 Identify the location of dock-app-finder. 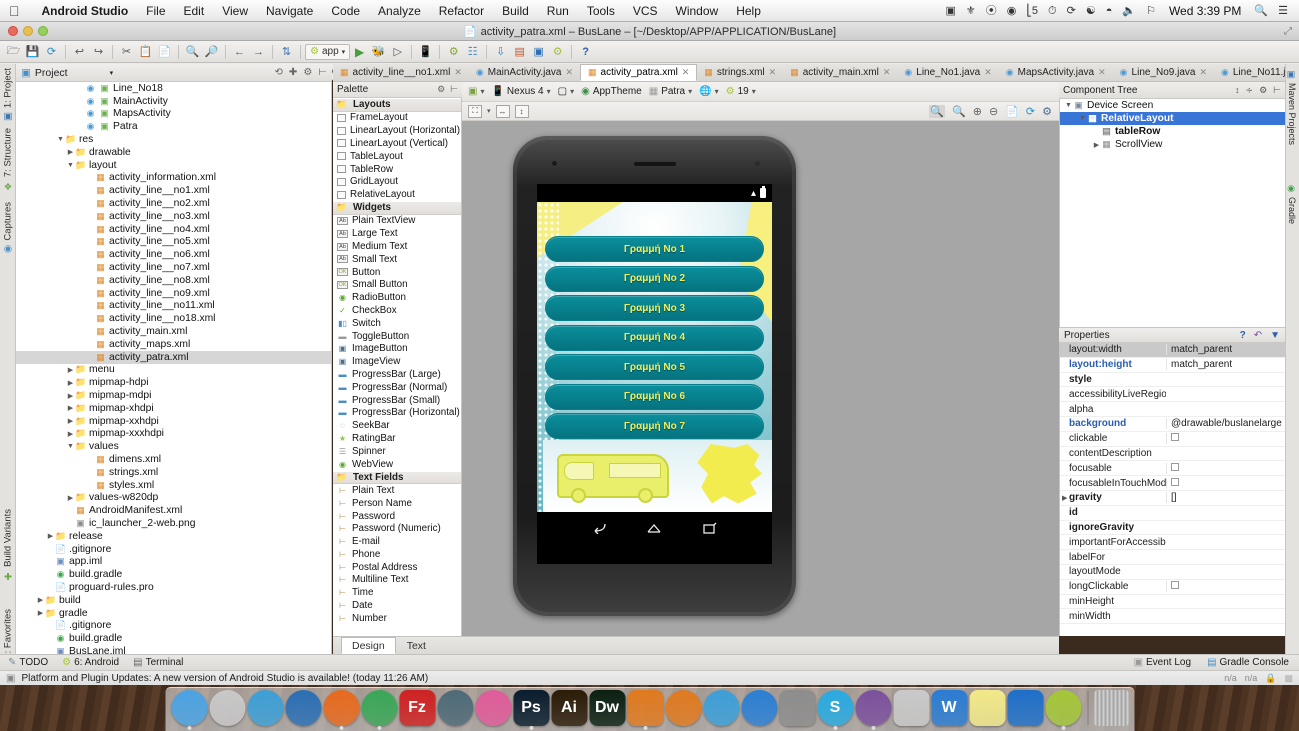
(189, 710).